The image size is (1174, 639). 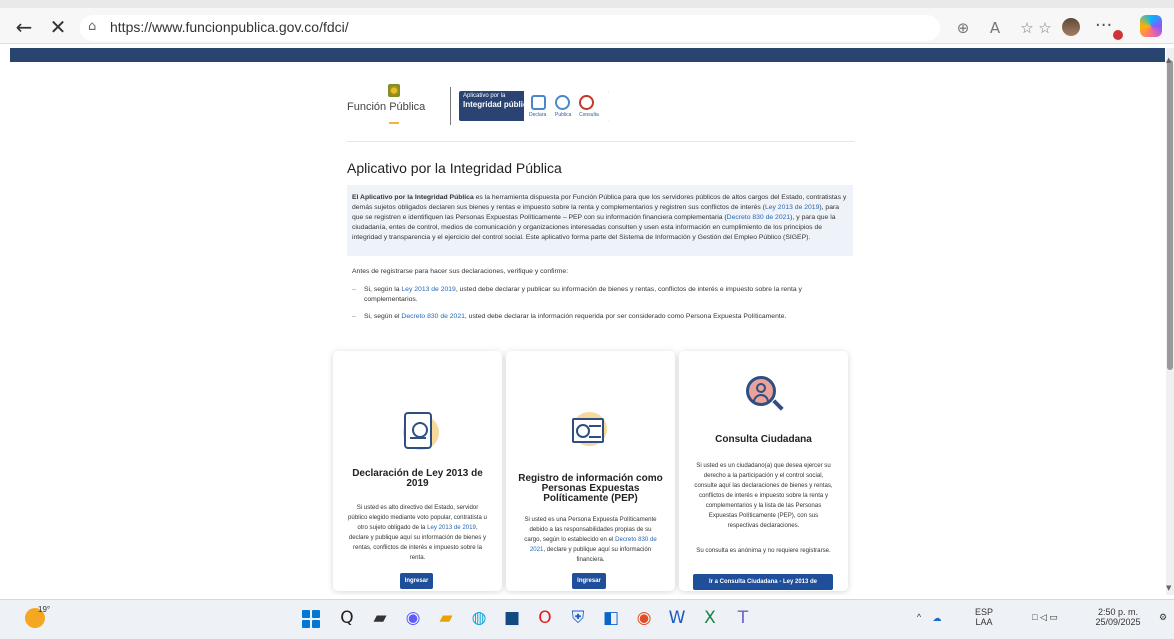 I want to click on settings-icon: ⚙, so click(x=1163, y=617).